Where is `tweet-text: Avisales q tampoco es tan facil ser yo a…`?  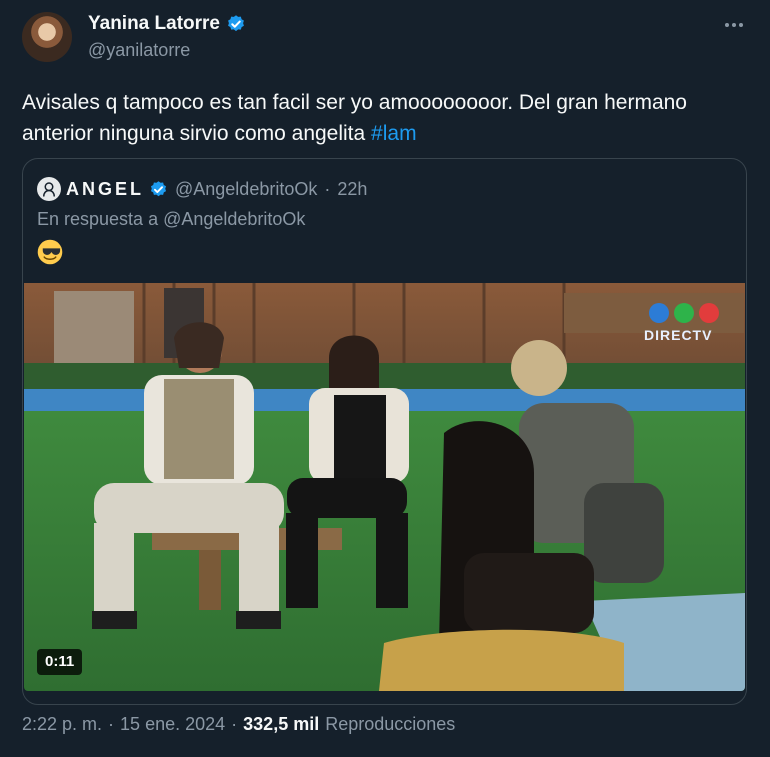
tweet-text: Avisales q tampoco es tan facil ser yo a… is located at coordinates (382, 118).